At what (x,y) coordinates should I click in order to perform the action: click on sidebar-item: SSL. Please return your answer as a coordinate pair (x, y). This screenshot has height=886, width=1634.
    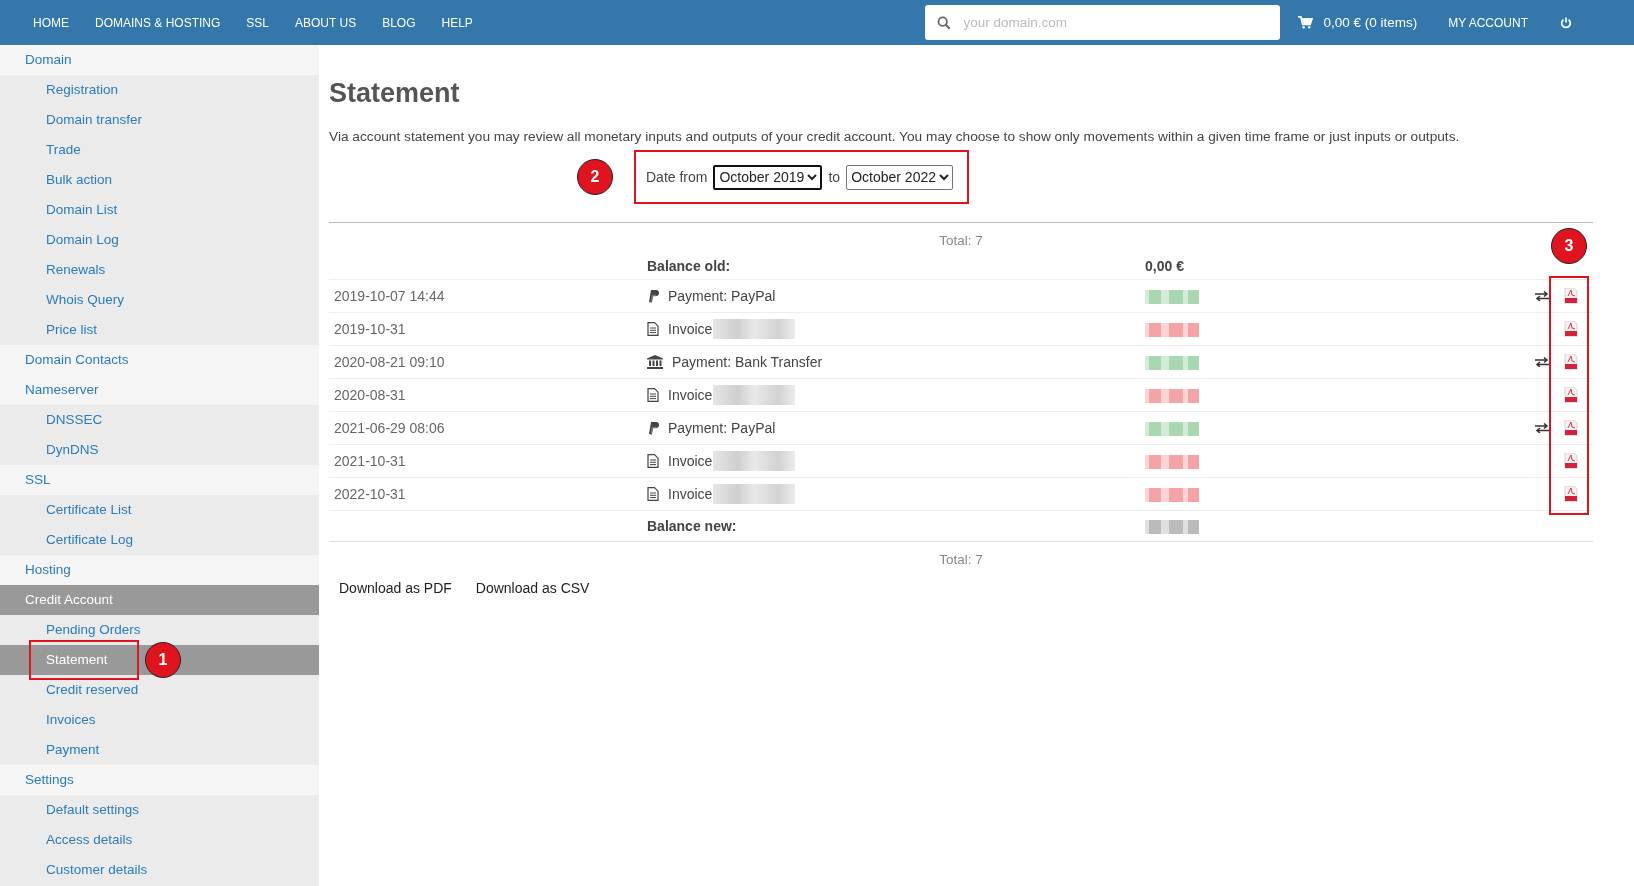
    Looking at the image, I should click on (159, 480).